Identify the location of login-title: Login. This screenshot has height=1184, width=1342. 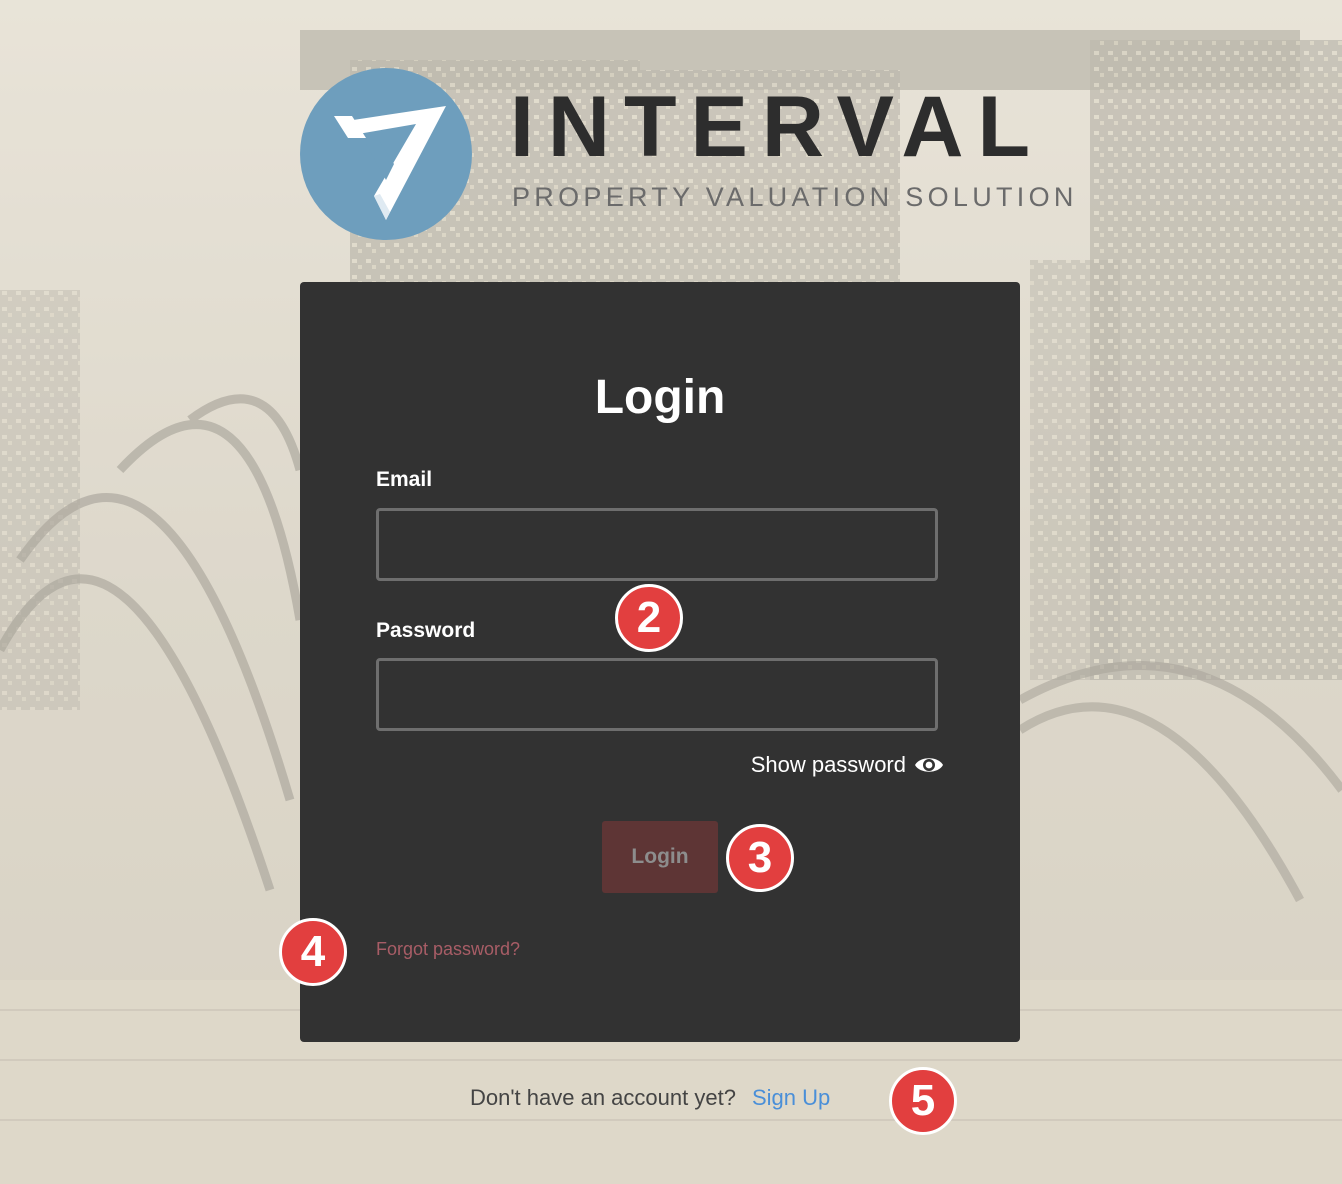
(660, 397).